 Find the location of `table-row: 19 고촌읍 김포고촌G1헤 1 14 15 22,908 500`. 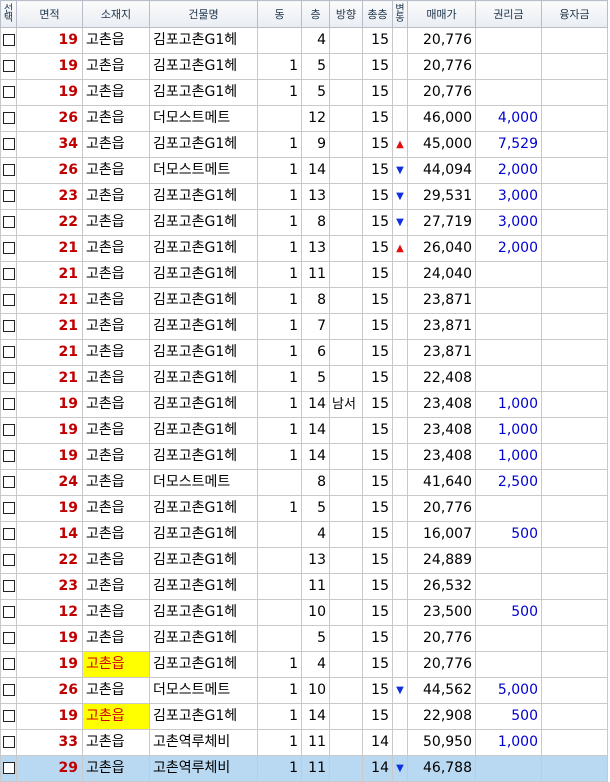

table-row: 19 고촌읍 김포고촌G1헤 1 14 15 22,908 500 is located at coordinates (304, 716).